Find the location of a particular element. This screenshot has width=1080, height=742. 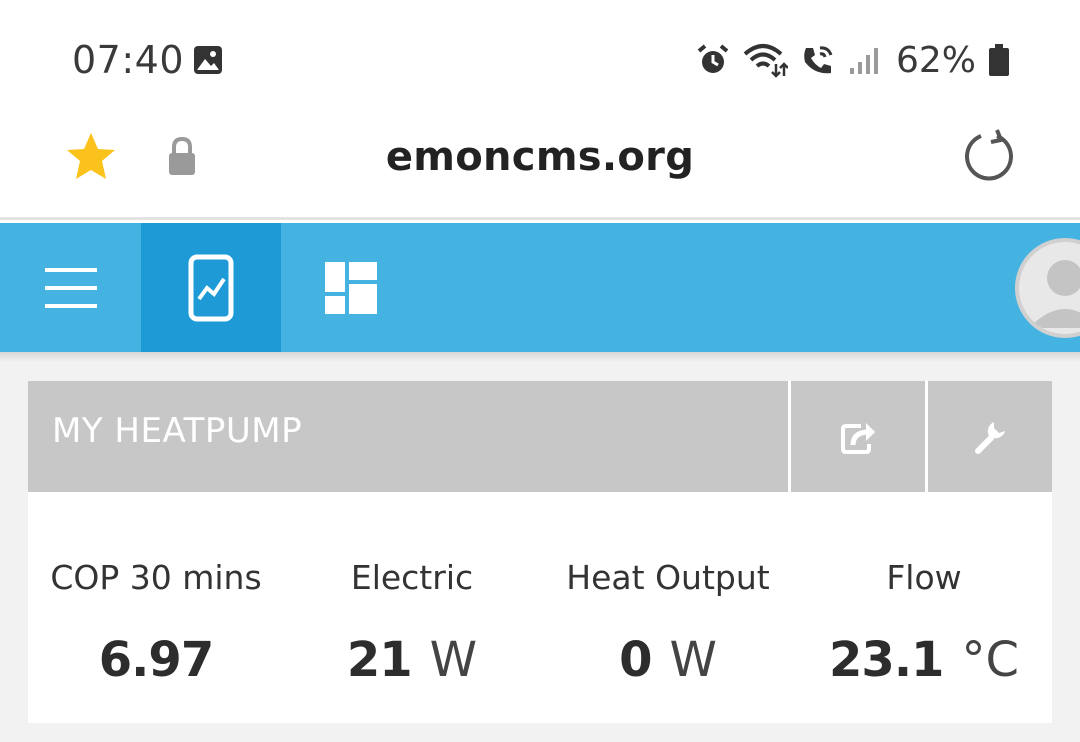

user-avatar-icon is located at coordinates (1054, 294).